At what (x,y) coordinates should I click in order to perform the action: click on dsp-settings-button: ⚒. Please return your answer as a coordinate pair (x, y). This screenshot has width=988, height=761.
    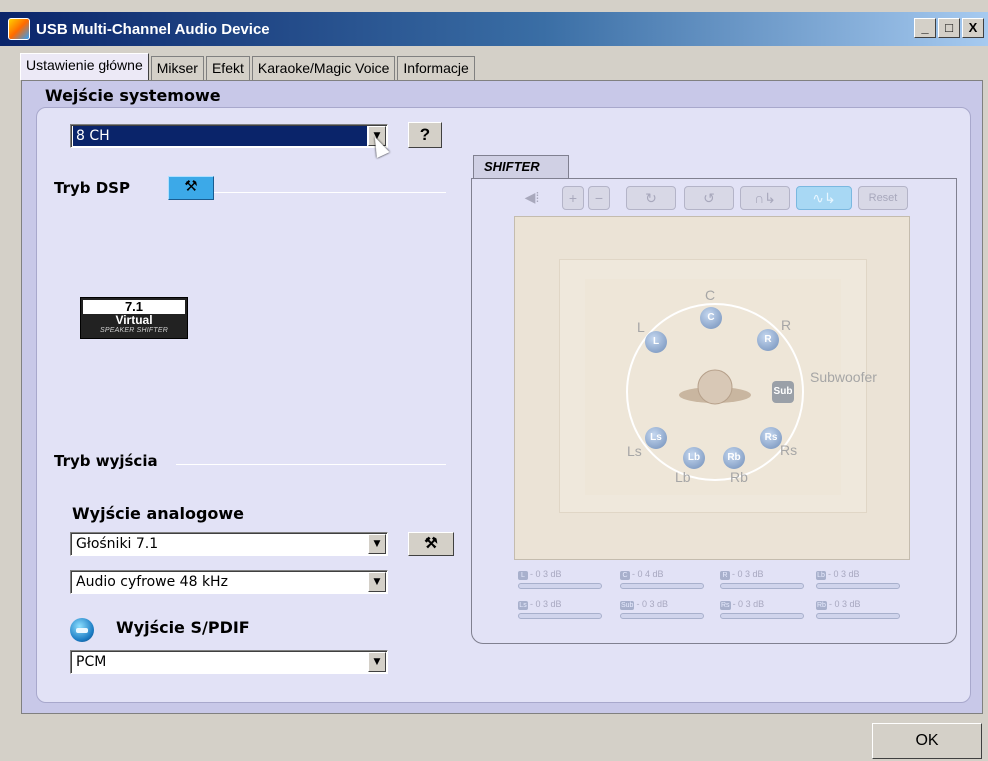
    Looking at the image, I should click on (191, 188).